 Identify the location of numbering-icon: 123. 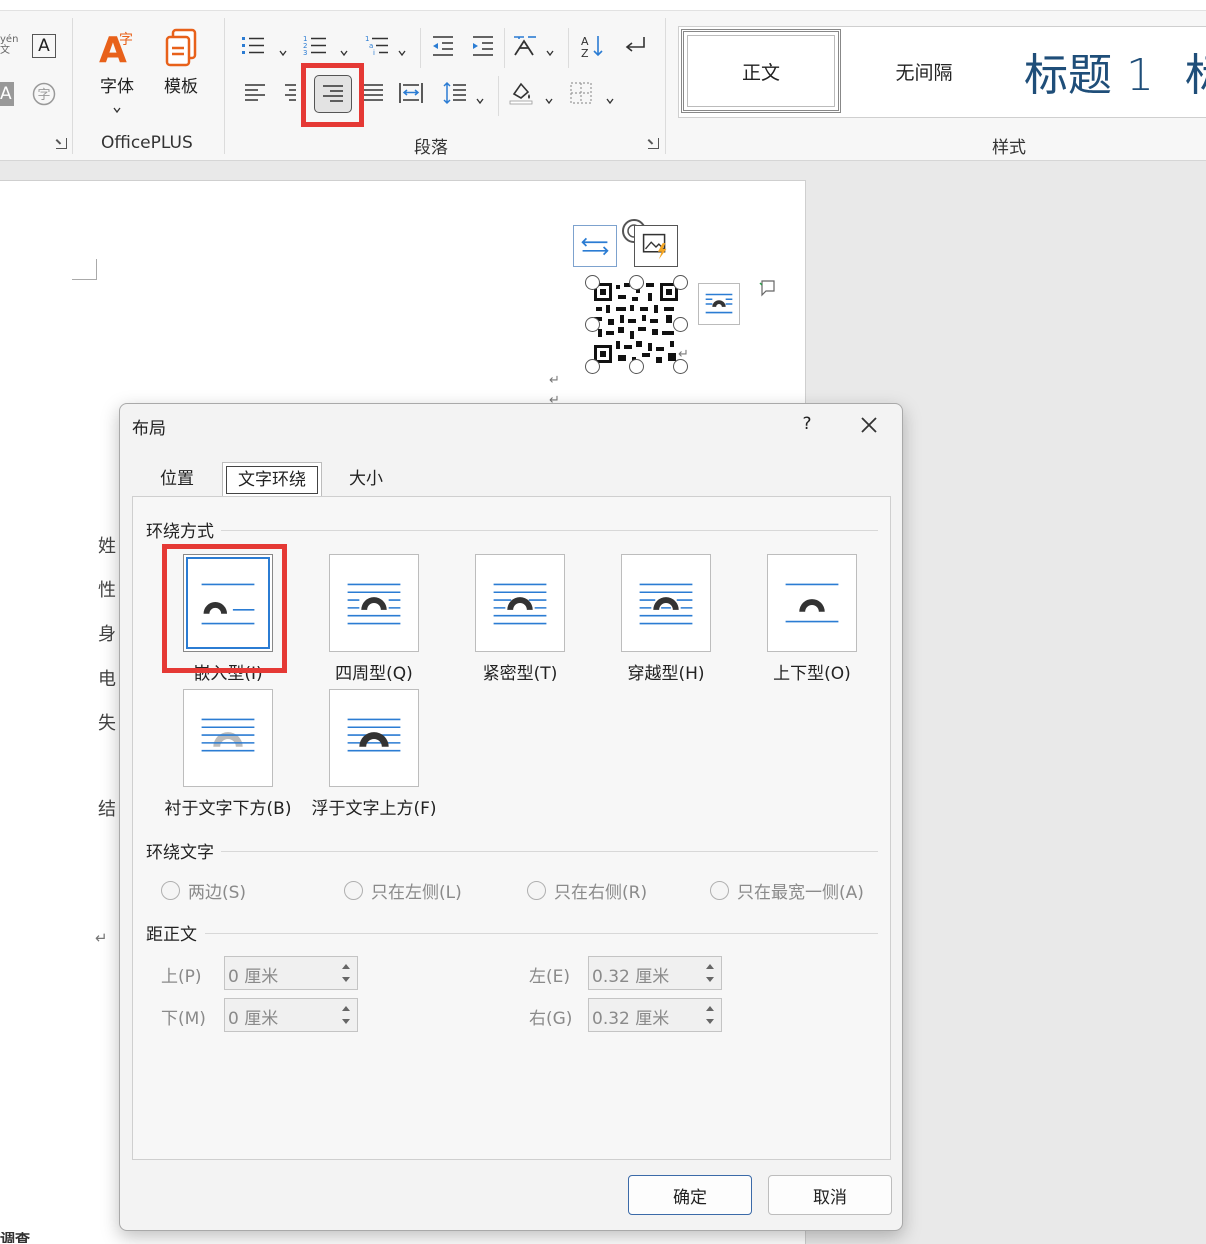
(315, 46).